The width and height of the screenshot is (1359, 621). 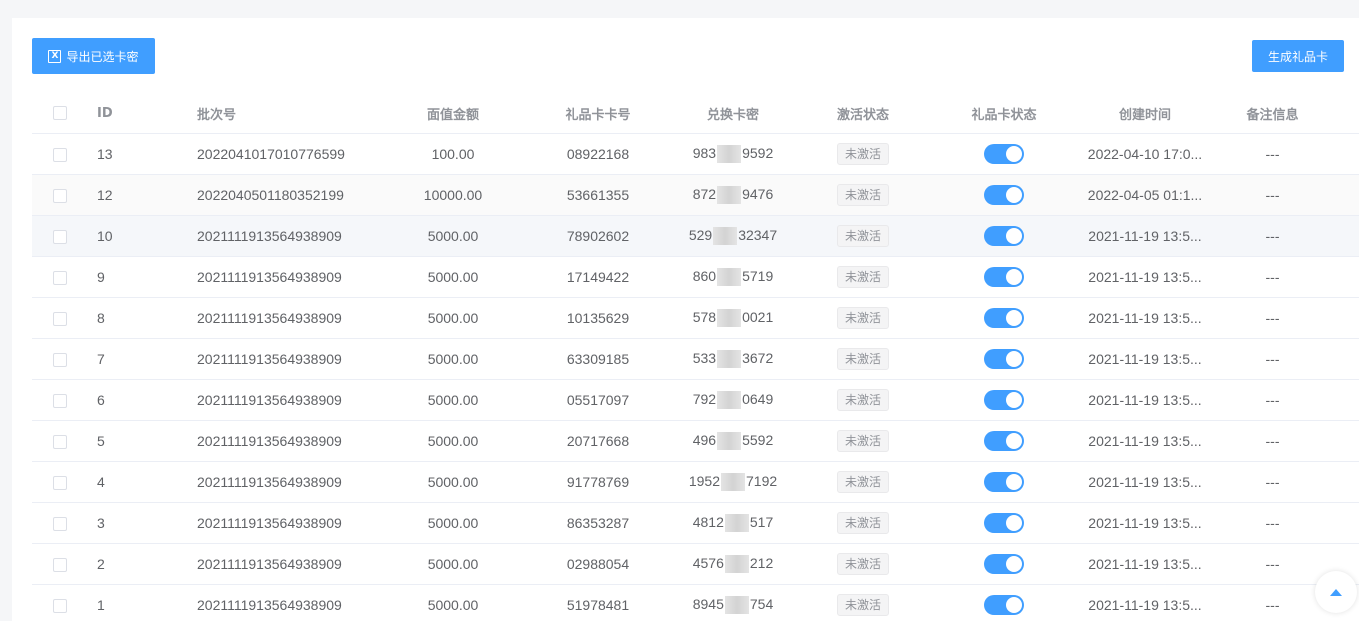 What do you see at coordinates (101, 400) in the screenshot?
I see `cell-id: 6` at bounding box center [101, 400].